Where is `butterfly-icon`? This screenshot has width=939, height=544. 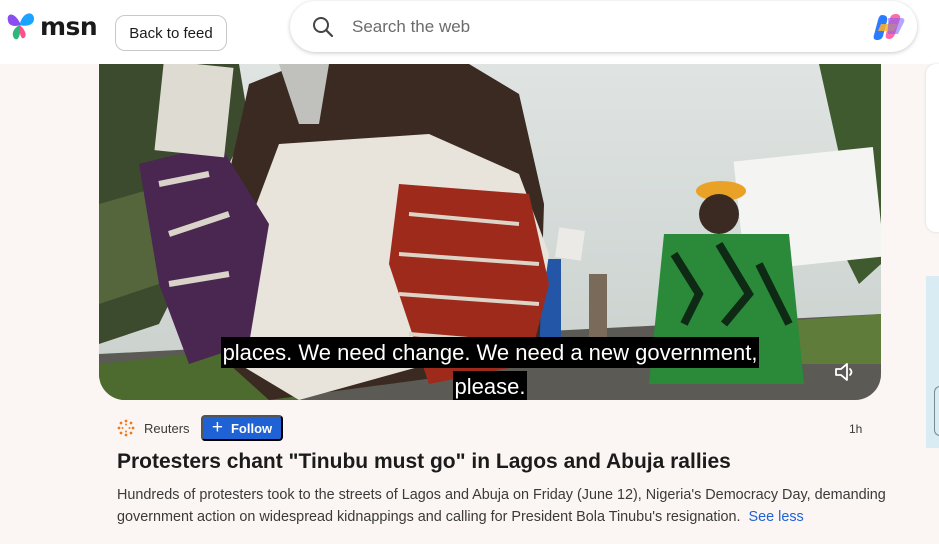
butterfly-icon is located at coordinates (20, 26).